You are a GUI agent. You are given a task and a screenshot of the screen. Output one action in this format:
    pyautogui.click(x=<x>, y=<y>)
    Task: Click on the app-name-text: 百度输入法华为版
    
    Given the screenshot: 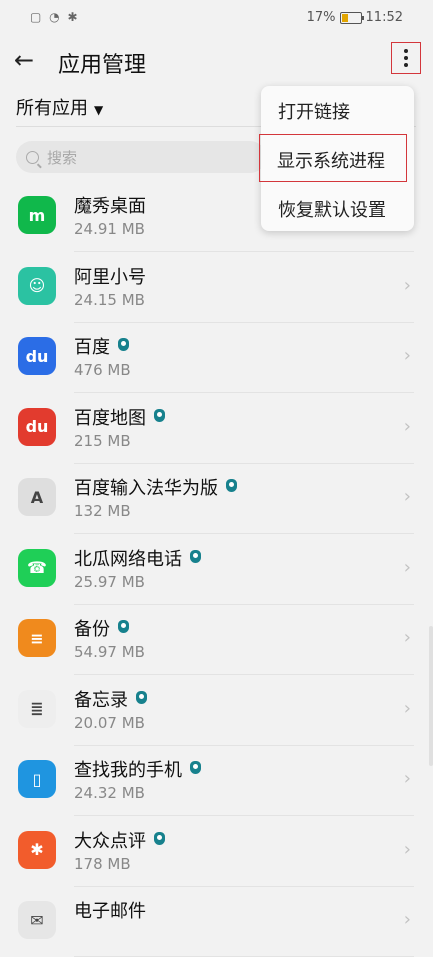 What is the action you would take?
    pyautogui.click(x=146, y=488)
    